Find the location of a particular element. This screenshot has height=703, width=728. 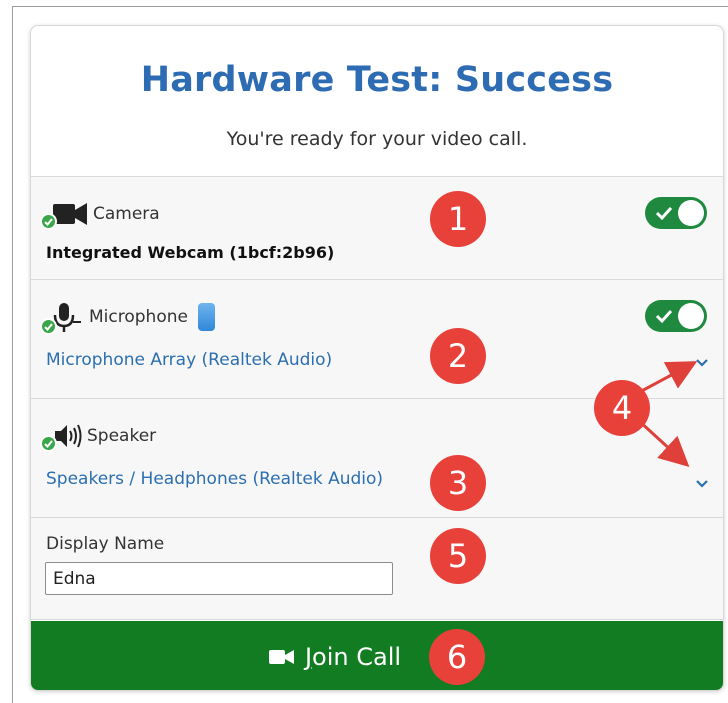

display-name-section: Display Name 5 is located at coordinates (377, 569).